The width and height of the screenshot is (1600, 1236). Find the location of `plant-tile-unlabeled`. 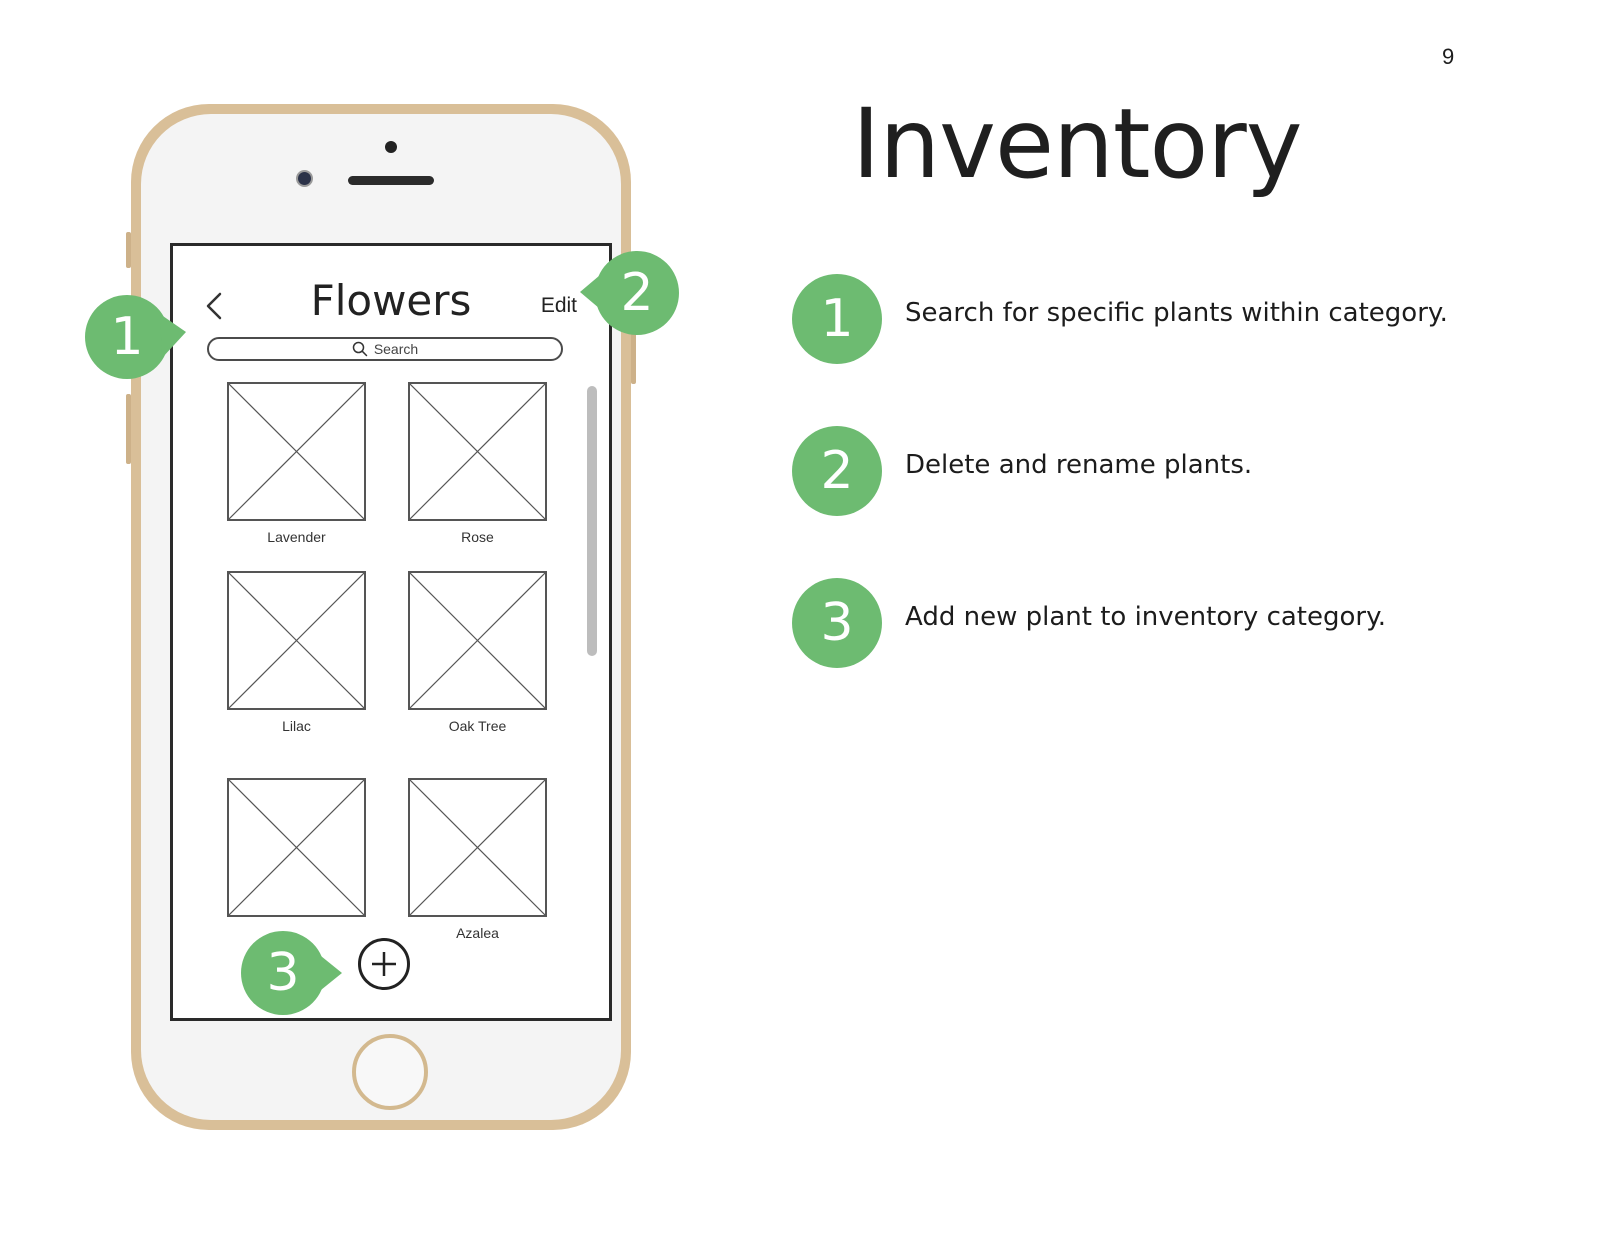

plant-tile-unlabeled is located at coordinates (296, 860).